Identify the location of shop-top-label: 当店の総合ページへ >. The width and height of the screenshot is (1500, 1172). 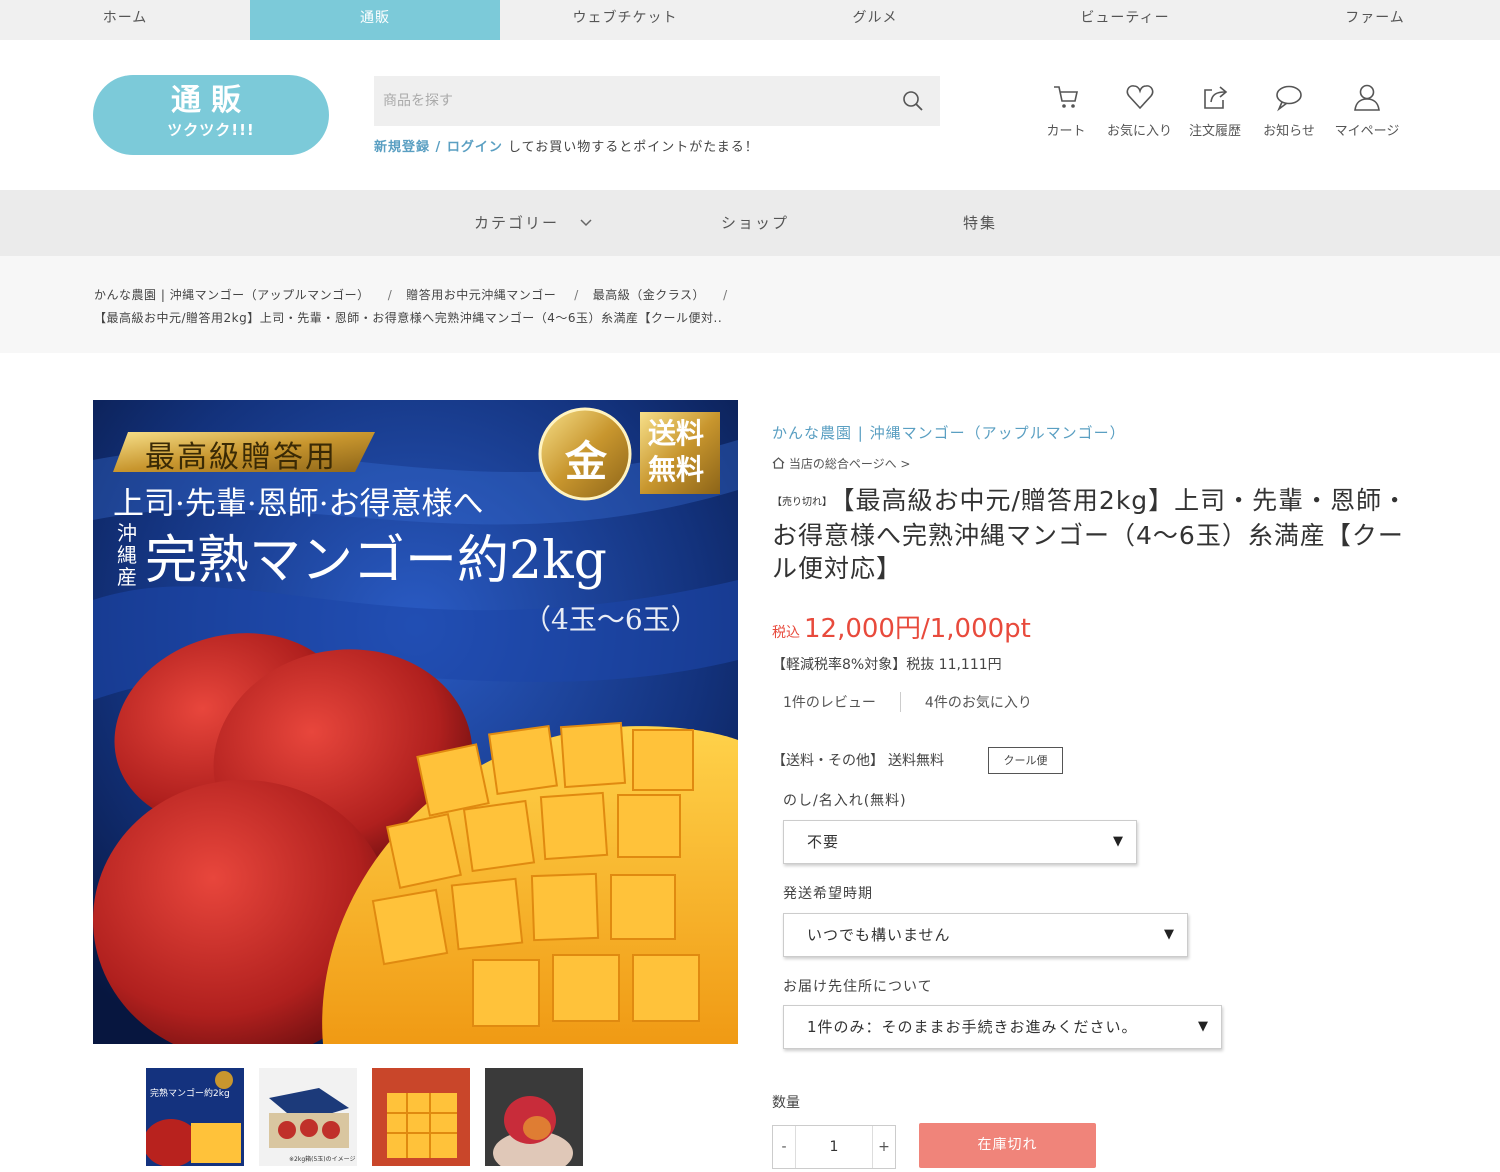
(849, 464).